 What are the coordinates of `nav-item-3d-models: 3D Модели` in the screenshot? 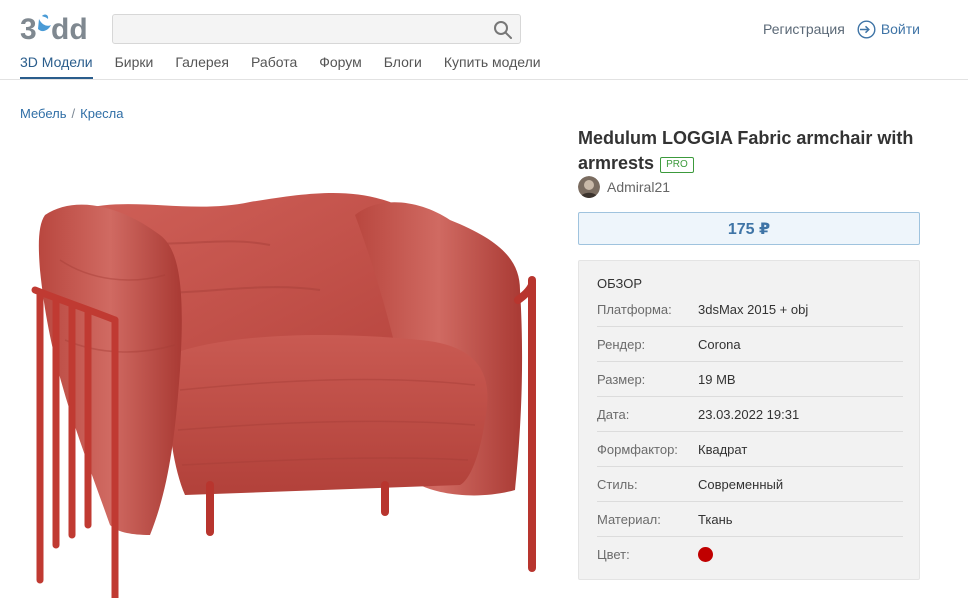 It's located at (56, 66).